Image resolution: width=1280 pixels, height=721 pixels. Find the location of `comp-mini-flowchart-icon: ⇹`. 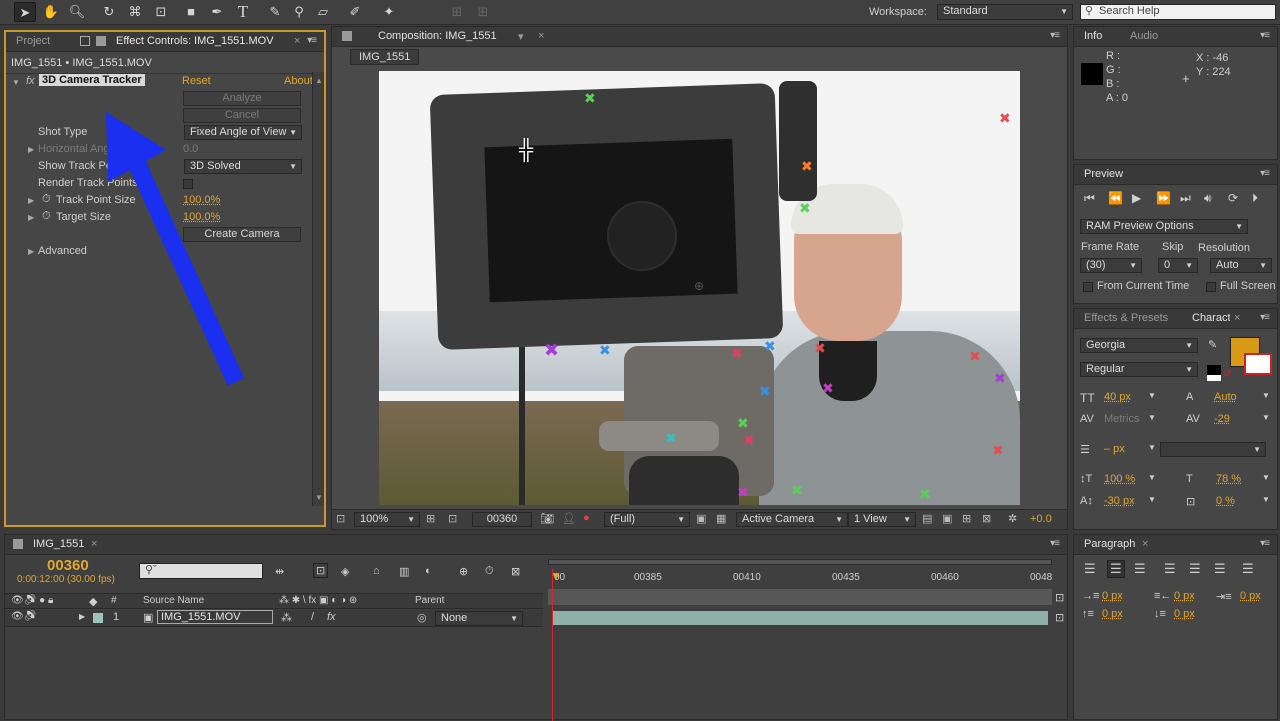

comp-mini-flowchart-icon: ⇹ is located at coordinates (279, 571).